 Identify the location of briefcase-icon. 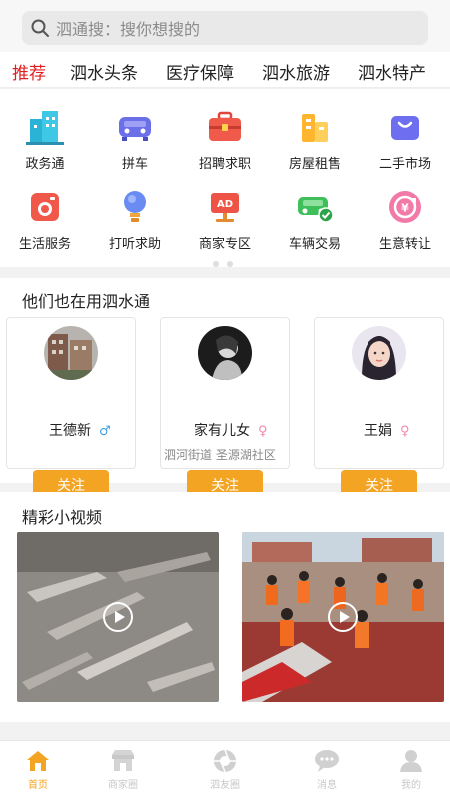
(225, 127).